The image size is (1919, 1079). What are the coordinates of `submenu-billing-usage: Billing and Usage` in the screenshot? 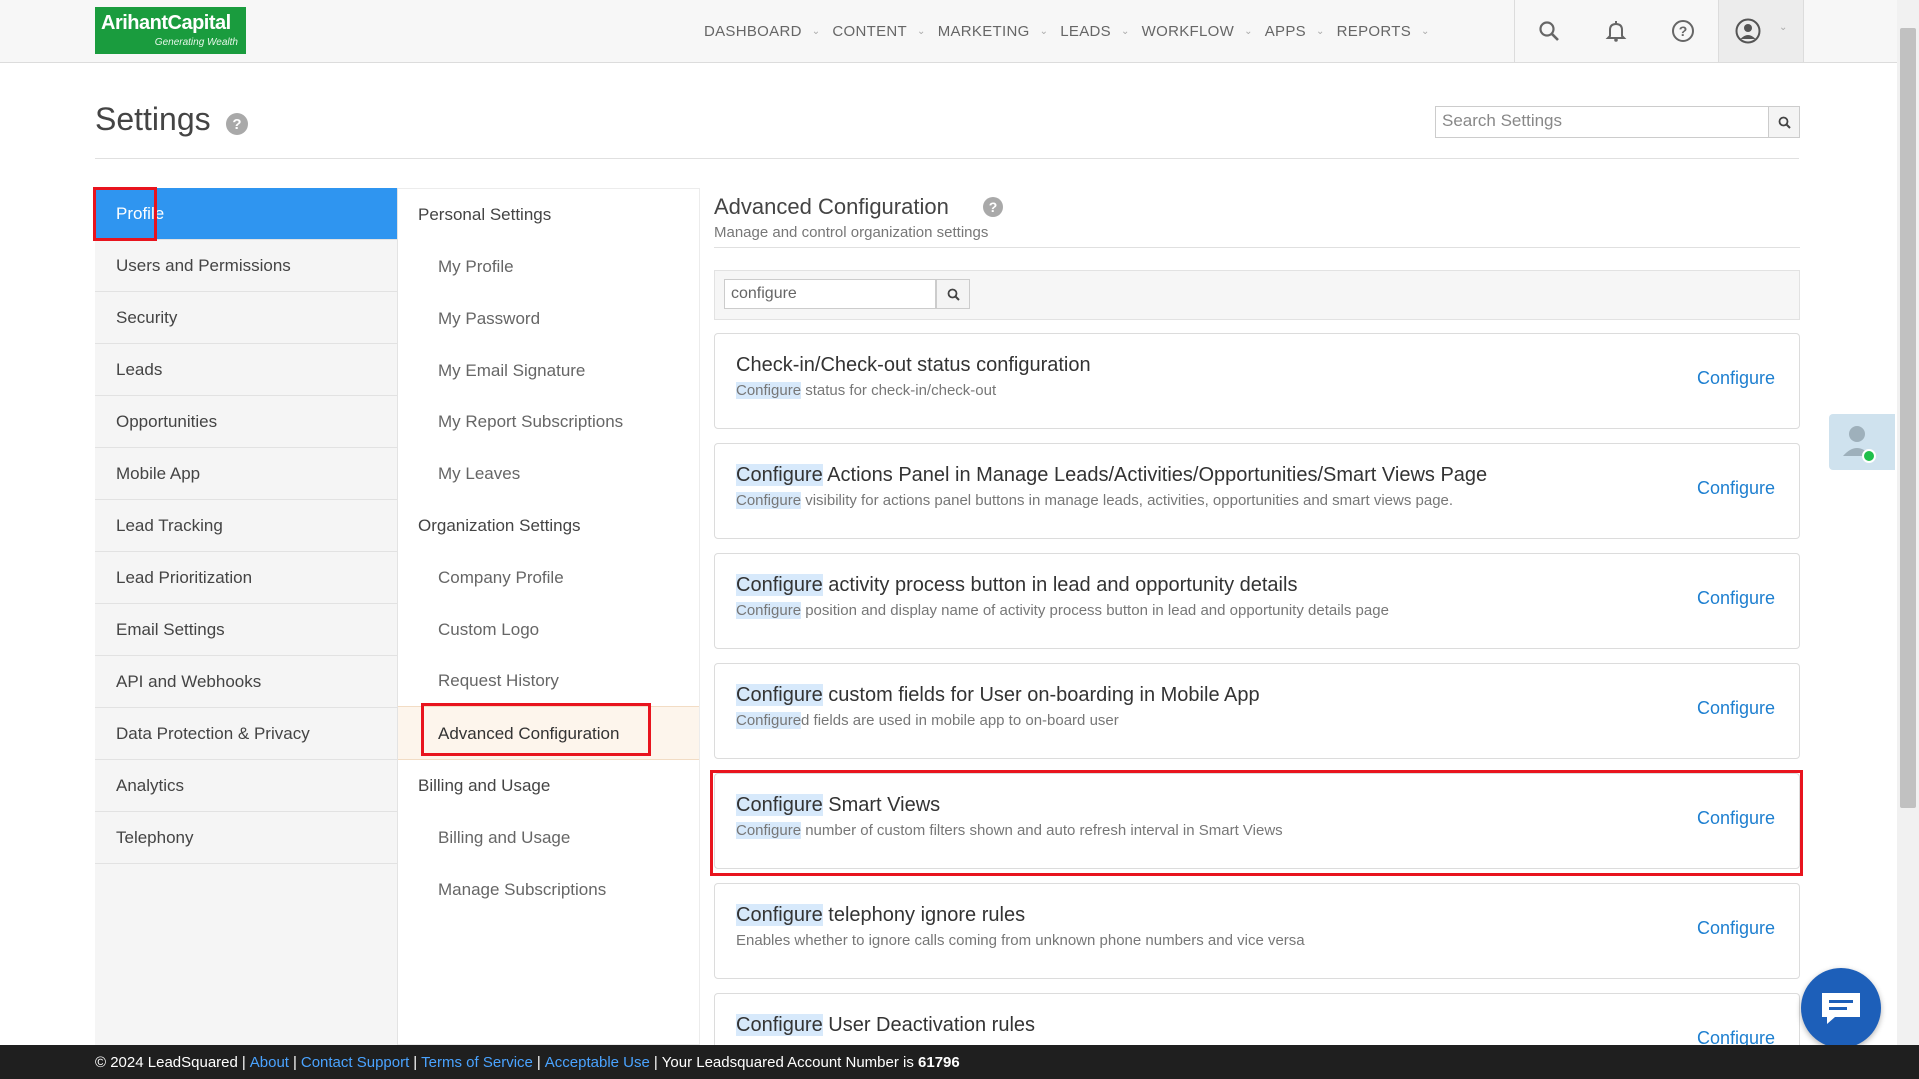 It's located at (504, 838).